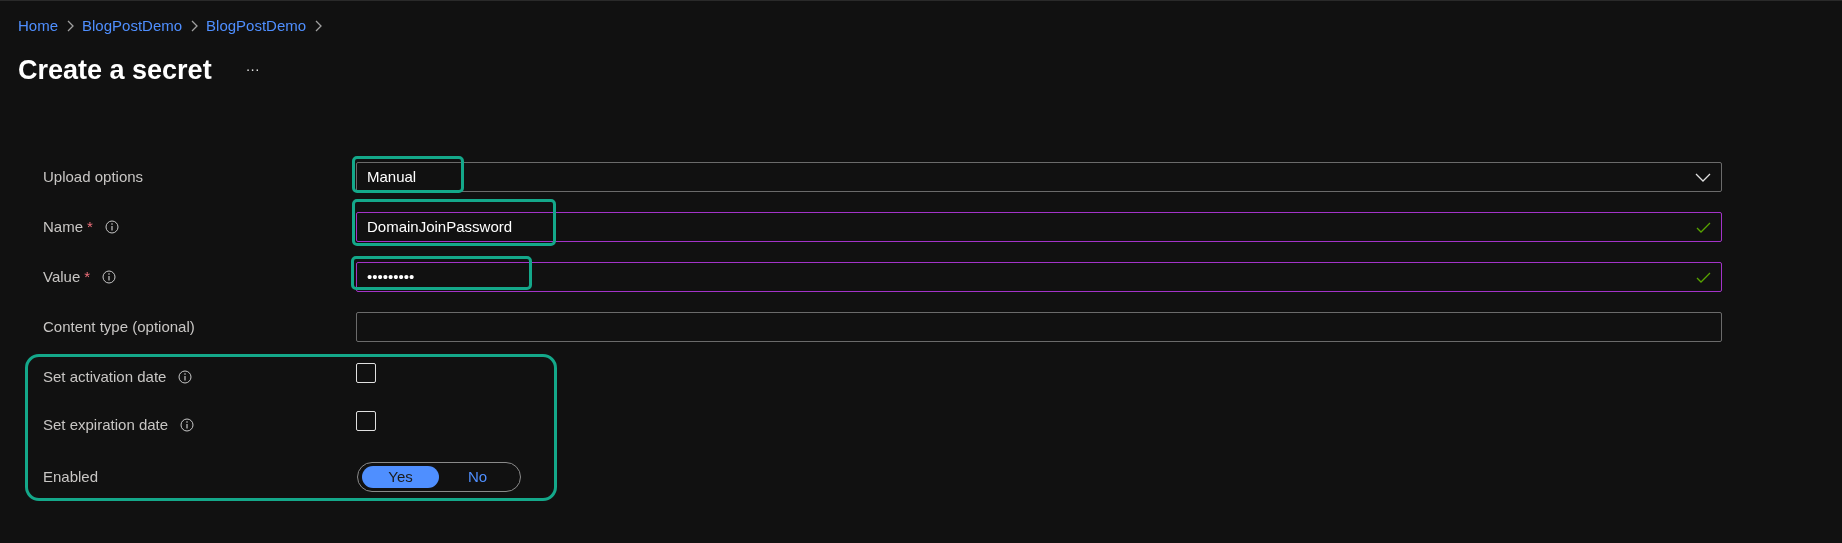 Image resolution: width=1842 pixels, height=543 pixels. I want to click on input-field, so click(1039, 327).